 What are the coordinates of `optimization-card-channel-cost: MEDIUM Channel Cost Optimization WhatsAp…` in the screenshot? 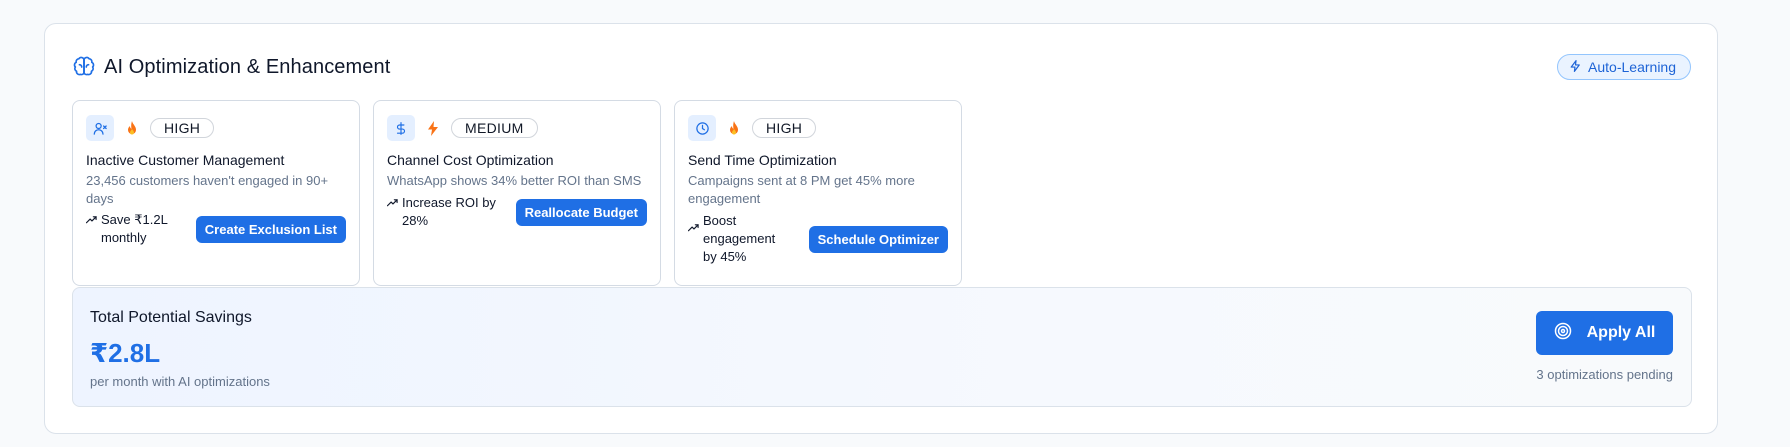 It's located at (517, 193).